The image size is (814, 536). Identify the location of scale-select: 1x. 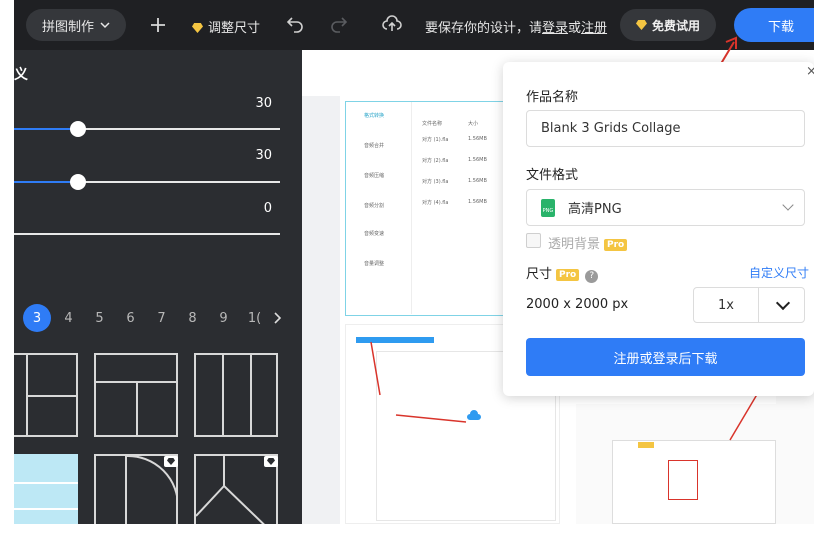
(749, 305).